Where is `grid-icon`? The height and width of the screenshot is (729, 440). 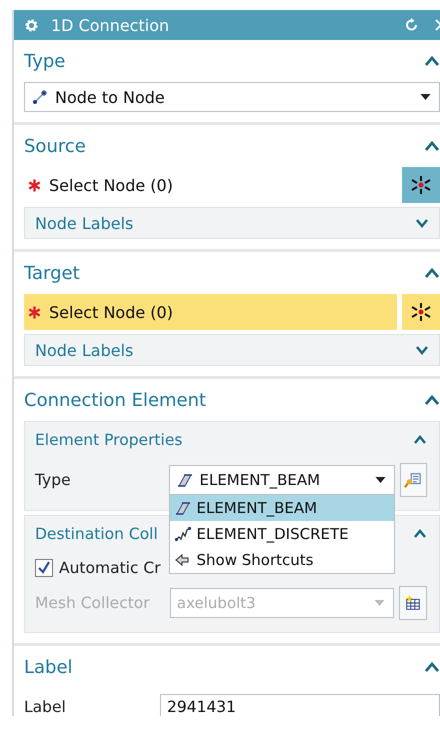 grid-icon is located at coordinates (413, 603).